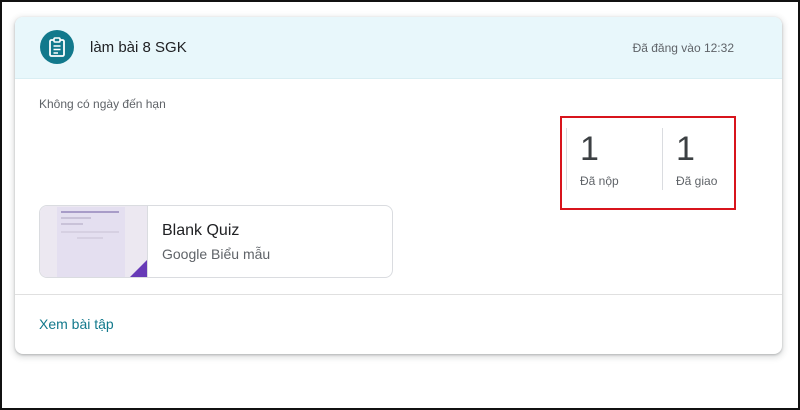 Image resolution: width=800 pixels, height=410 pixels. I want to click on due-date-text: Không có ngày đến hạn, so click(102, 104).